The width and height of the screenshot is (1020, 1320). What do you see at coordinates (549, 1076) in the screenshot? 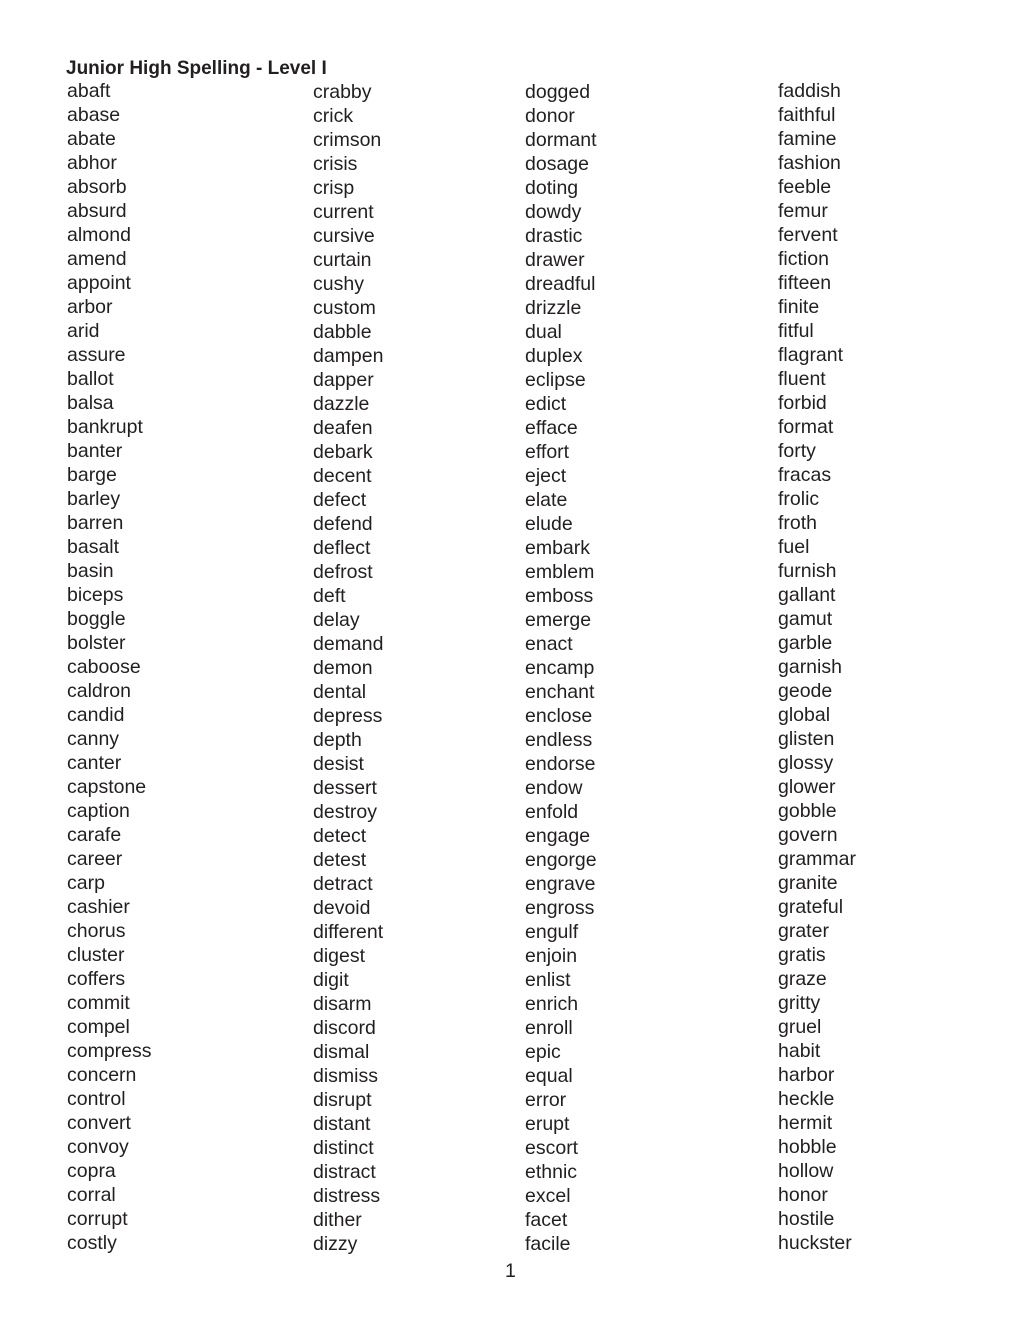
I see `spelling-word: equal` at bounding box center [549, 1076].